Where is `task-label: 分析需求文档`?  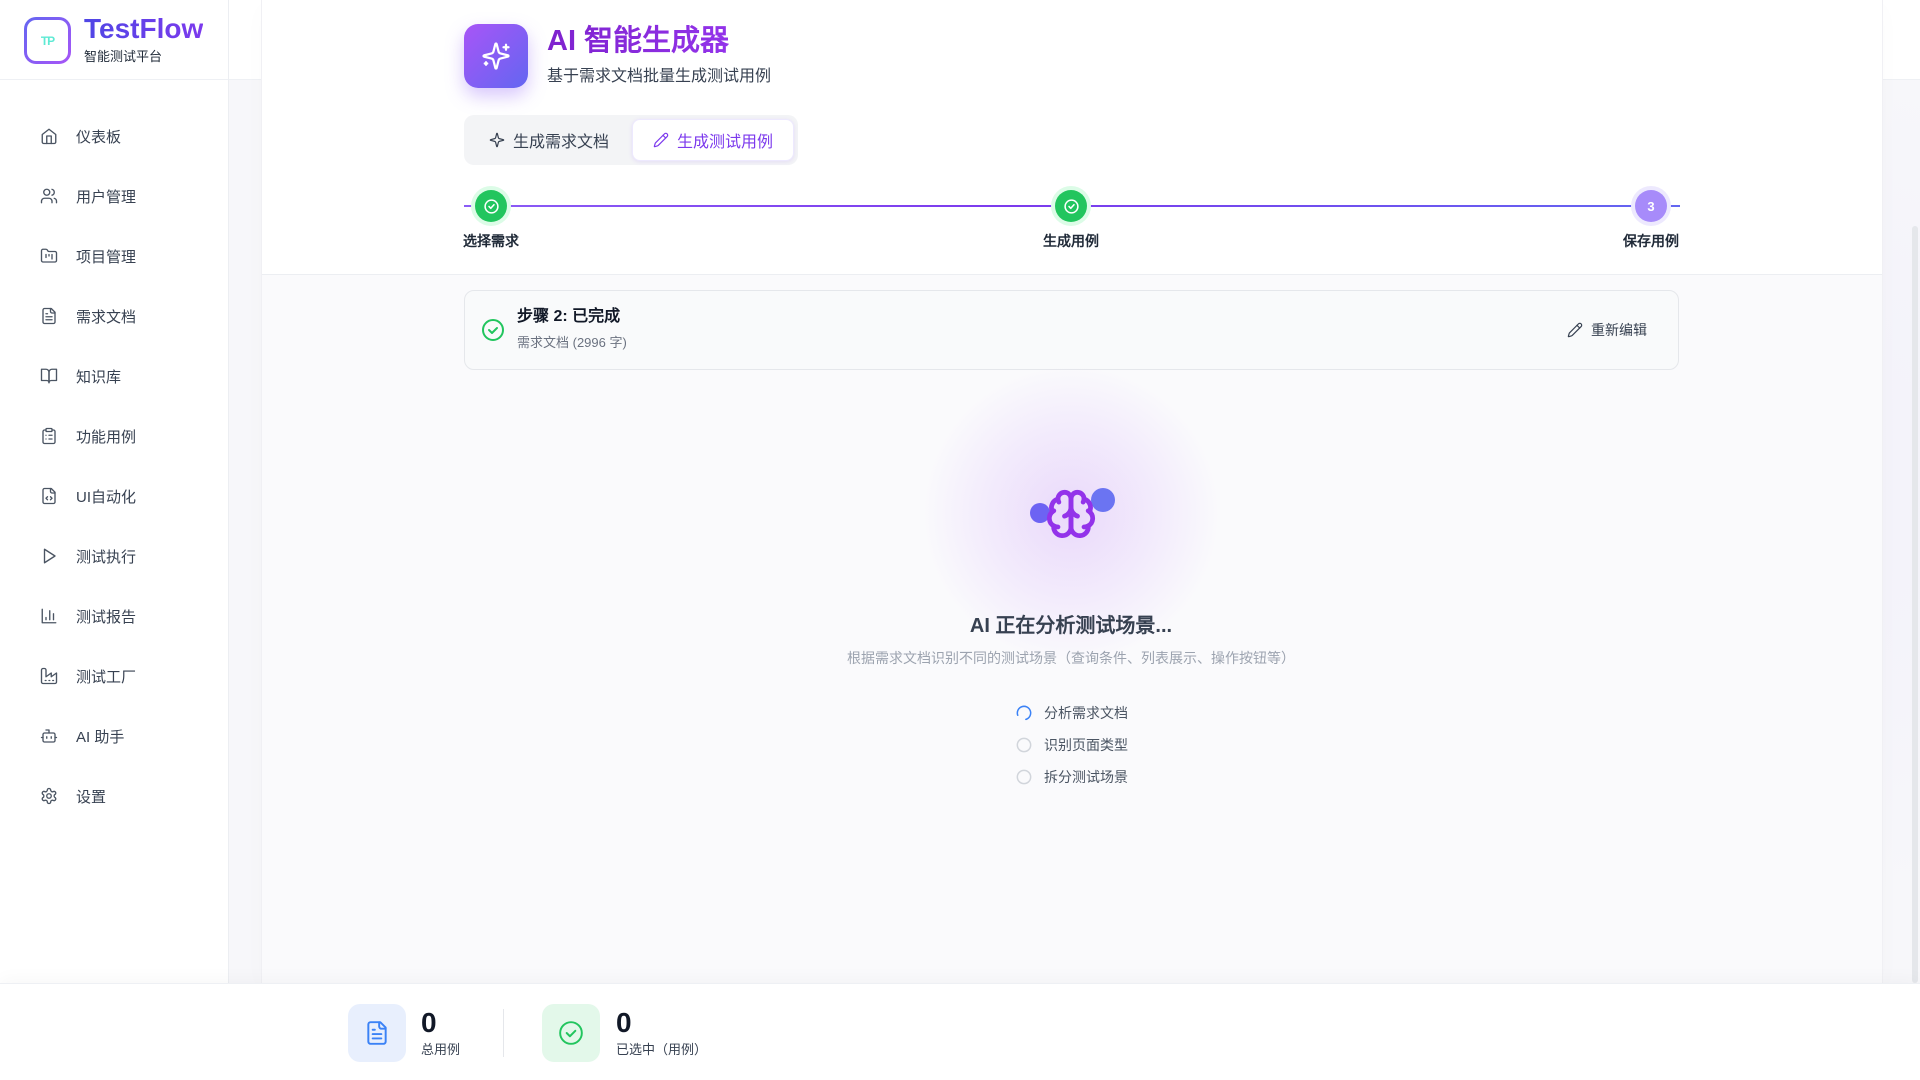
task-label: 分析需求文档 is located at coordinates (1086, 713).